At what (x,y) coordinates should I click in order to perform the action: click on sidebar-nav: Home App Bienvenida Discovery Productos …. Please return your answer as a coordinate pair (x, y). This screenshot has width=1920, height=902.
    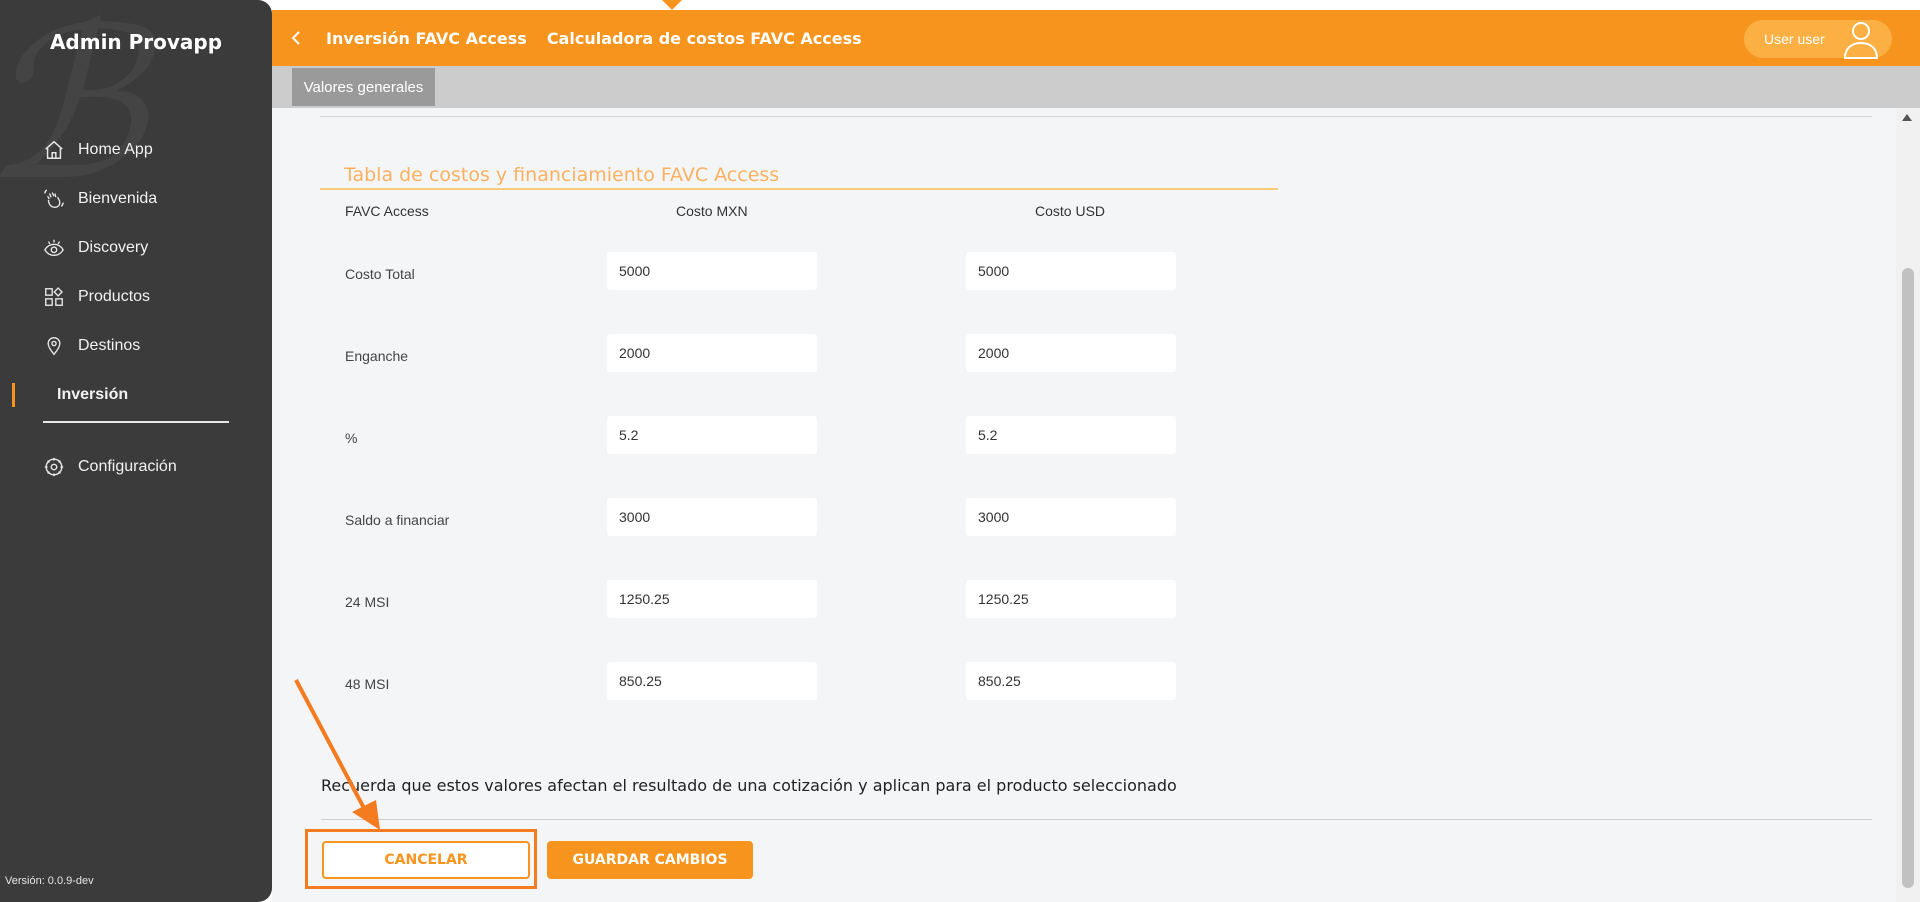
    Looking at the image, I should click on (136, 272).